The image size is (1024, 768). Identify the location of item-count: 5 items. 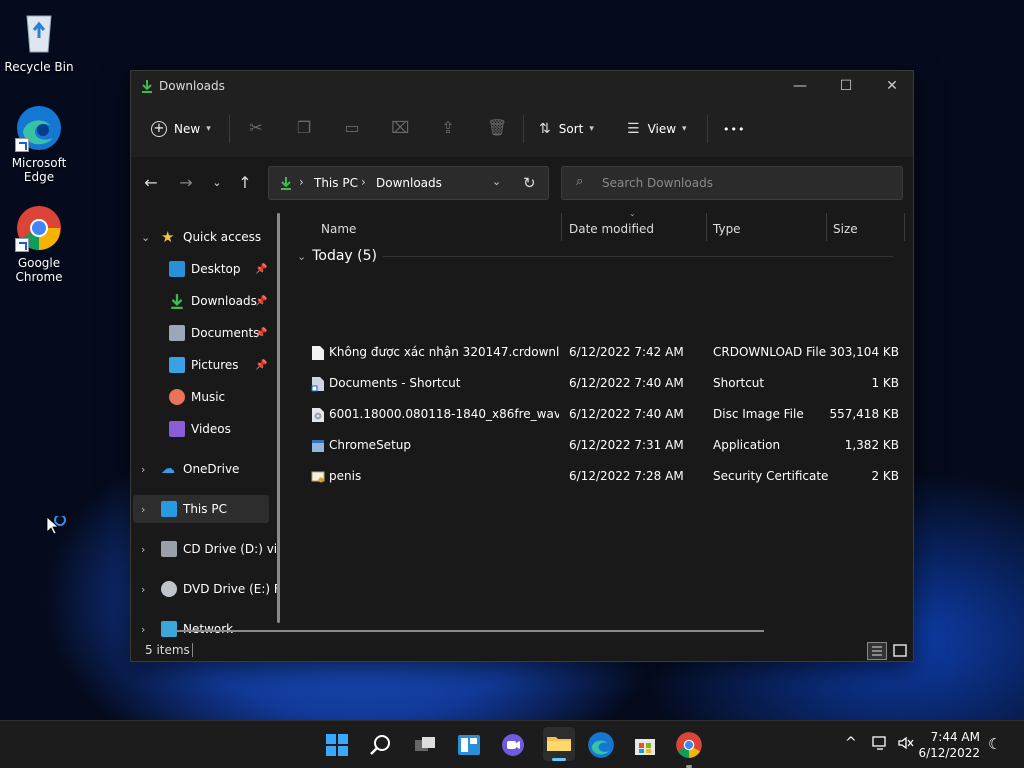
(167, 650).